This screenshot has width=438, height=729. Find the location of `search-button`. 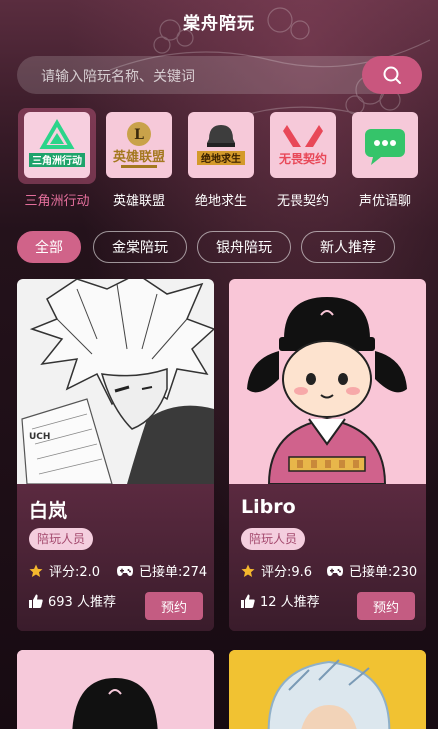

search-button is located at coordinates (392, 75).